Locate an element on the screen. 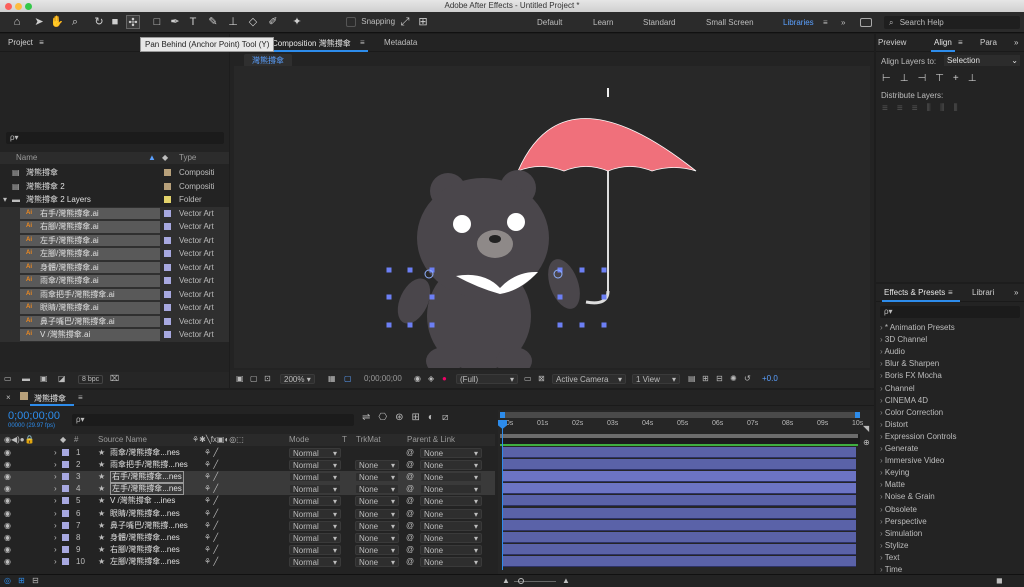 The height and width of the screenshot is (587, 1024). toggle-layer-switches-icon: ◎ is located at coordinates (7, 580).